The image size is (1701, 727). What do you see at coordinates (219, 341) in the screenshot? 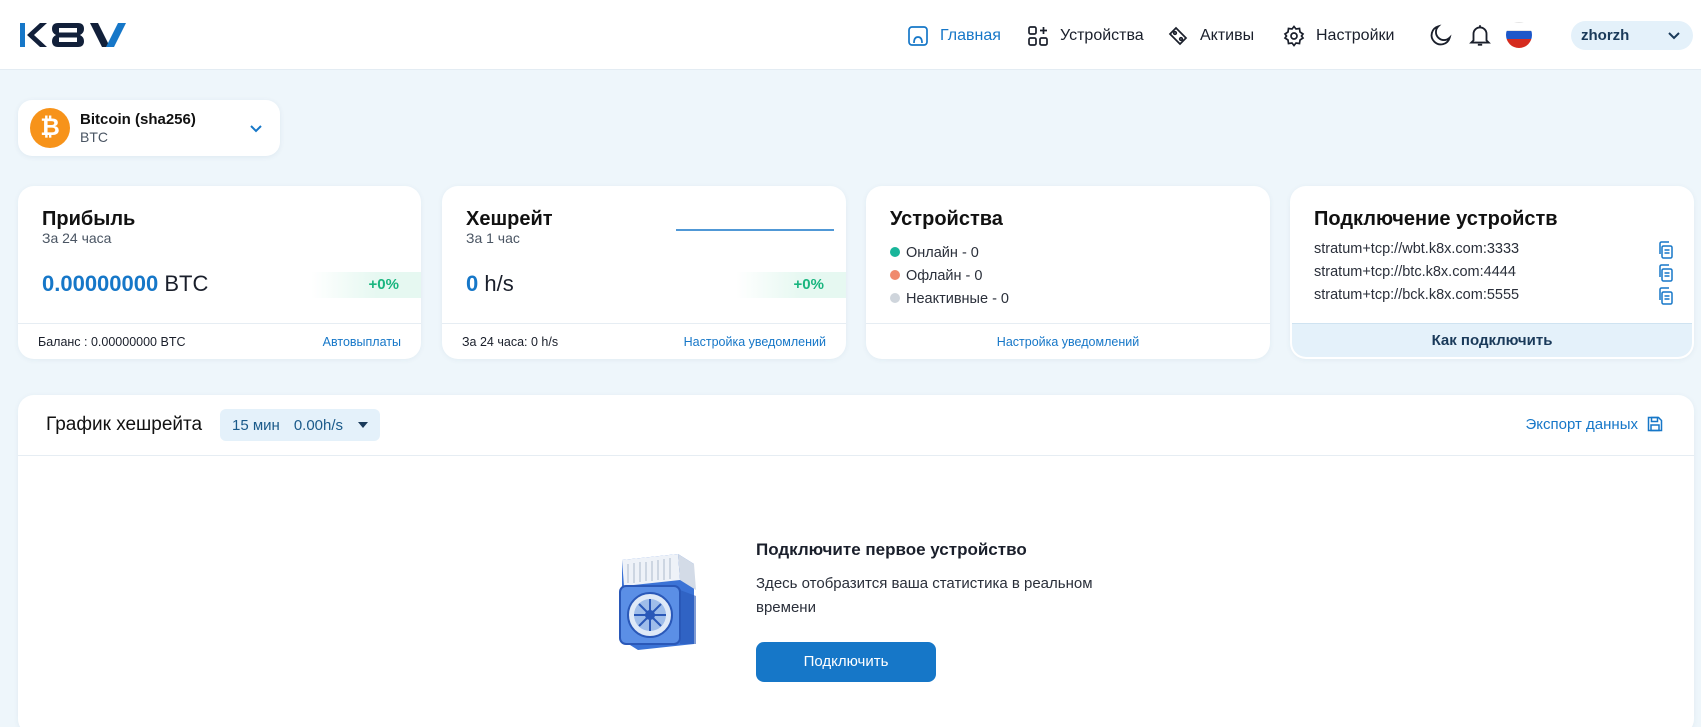
I see `profit-footer: Баланс : 0.00000000 BTC Автовыплаты` at bounding box center [219, 341].